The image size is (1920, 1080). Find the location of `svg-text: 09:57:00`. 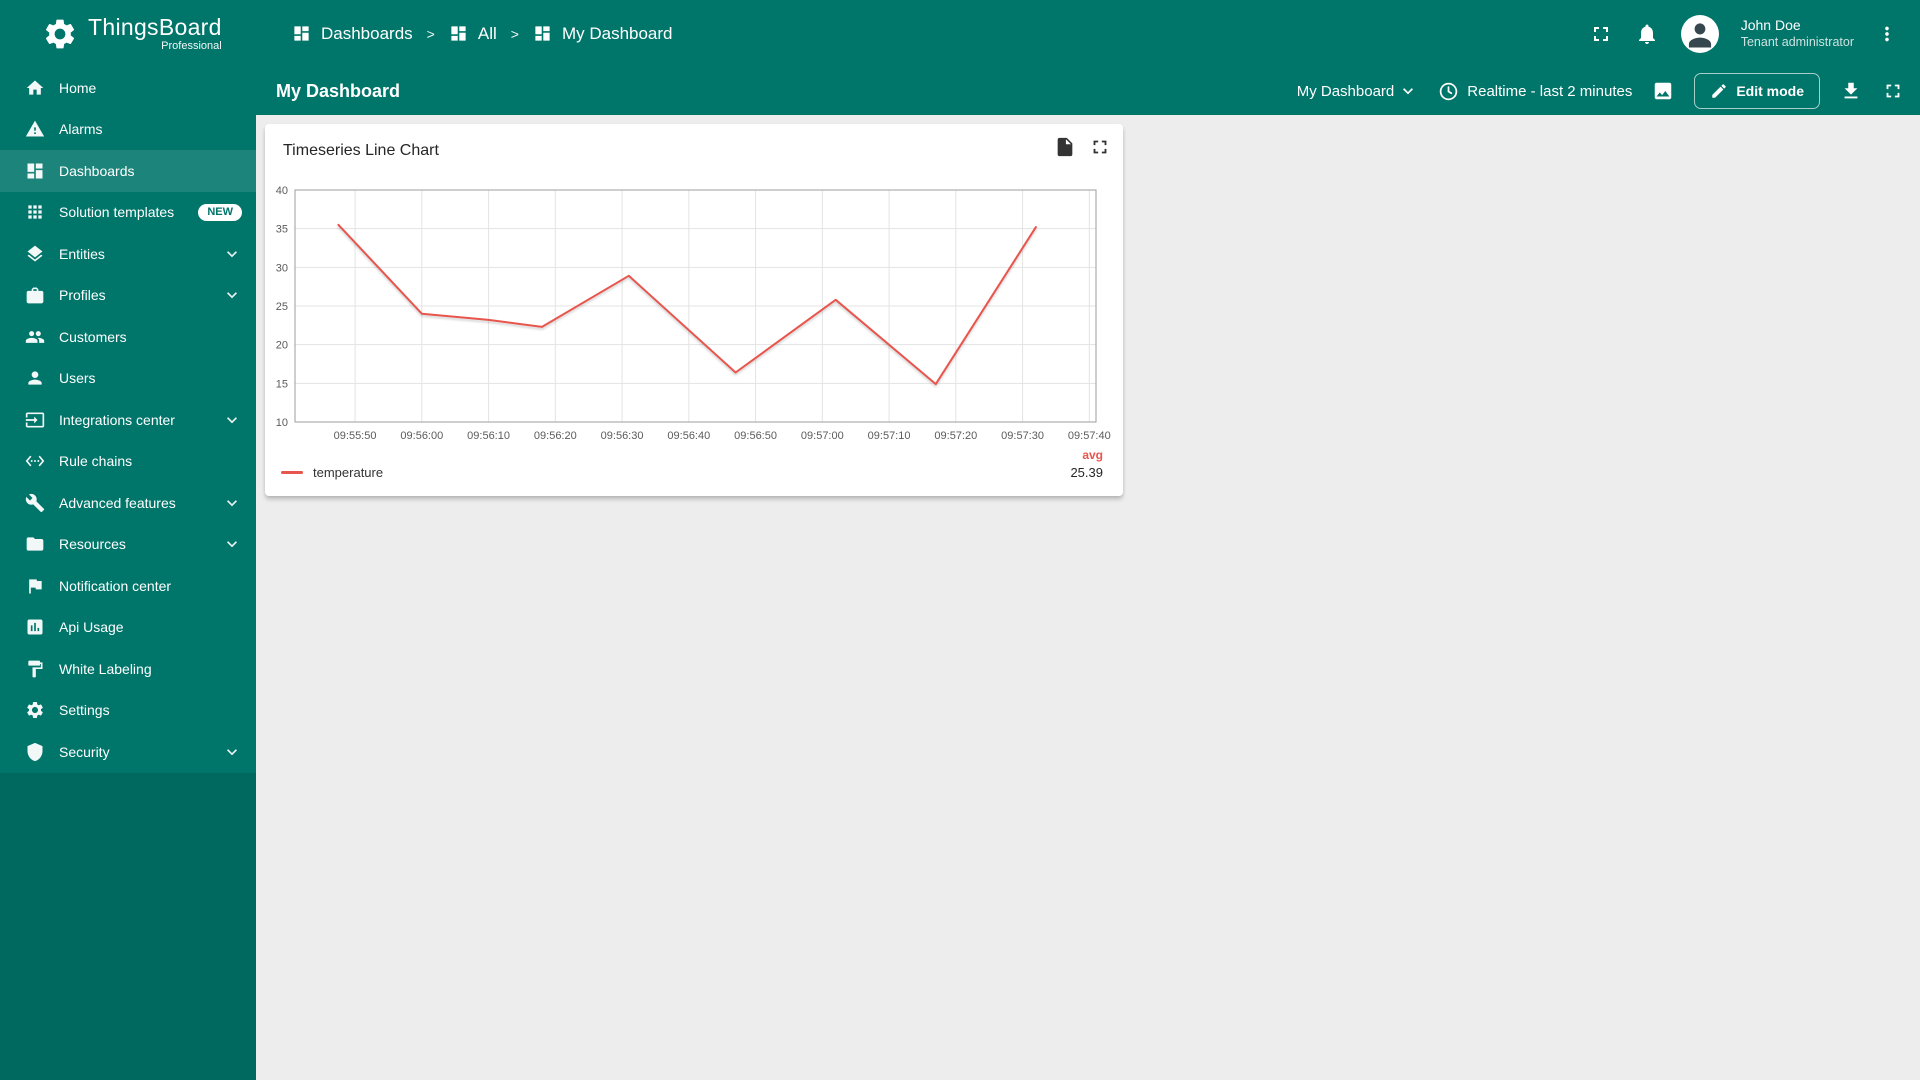

svg-text: 09:57:00 is located at coordinates (822, 436).